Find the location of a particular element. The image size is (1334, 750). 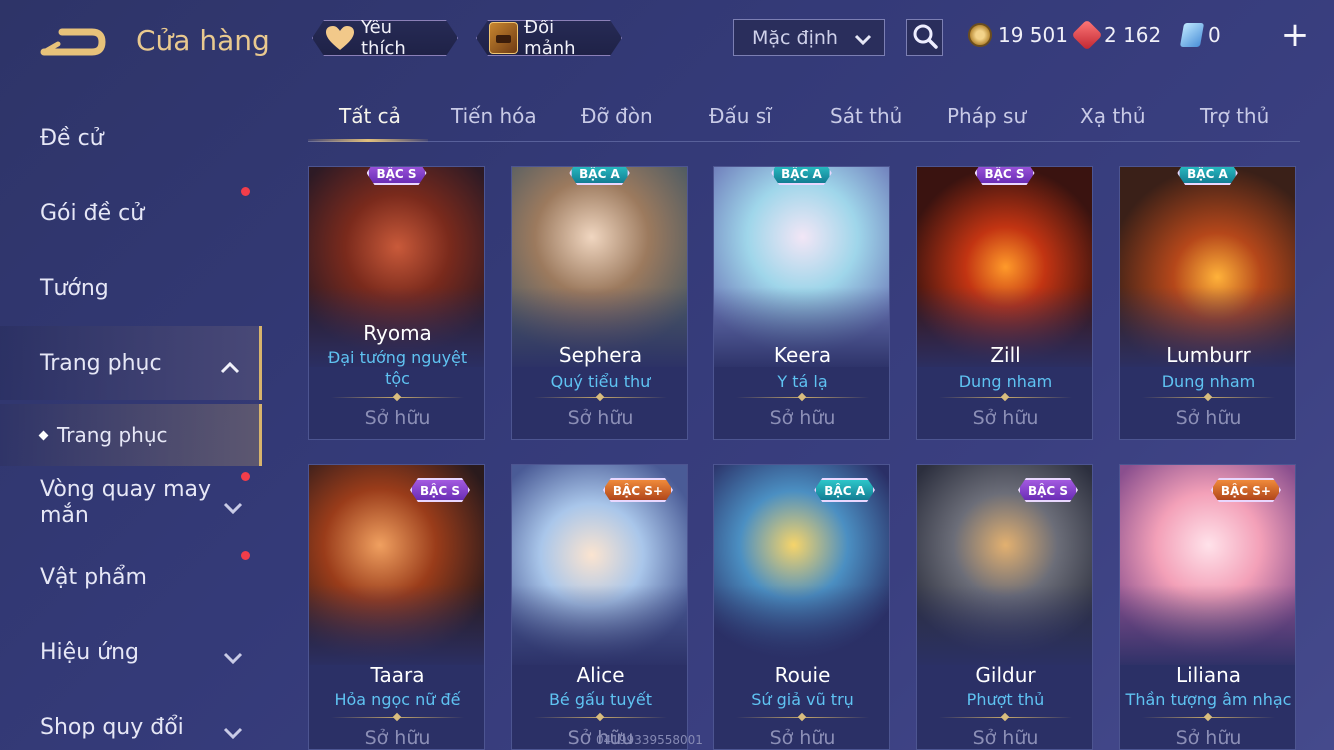

tab-mage: Pháp sư is located at coordinates (986, 116).